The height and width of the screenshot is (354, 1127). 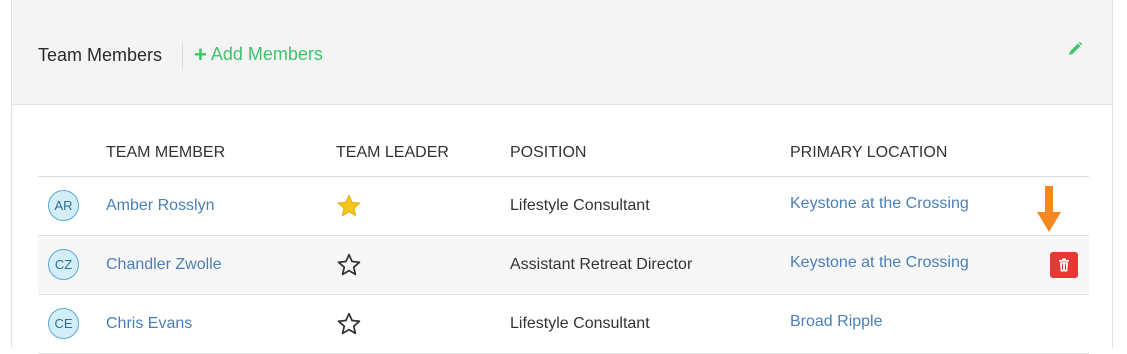 What do you see at coordinates (392, 152) in the screenshot?
I see `column-header-team-leader: TEAM LEADER` at bounding box center [392, 152].